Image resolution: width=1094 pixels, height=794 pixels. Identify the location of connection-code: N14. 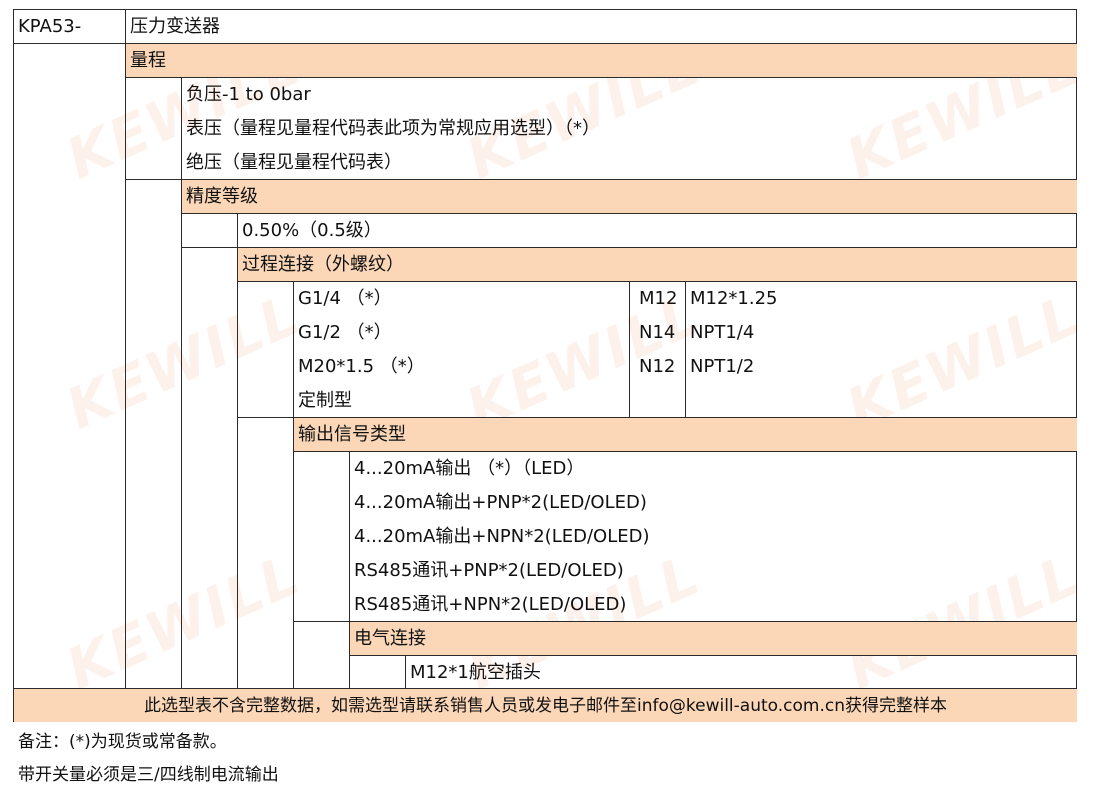
(657, 332).